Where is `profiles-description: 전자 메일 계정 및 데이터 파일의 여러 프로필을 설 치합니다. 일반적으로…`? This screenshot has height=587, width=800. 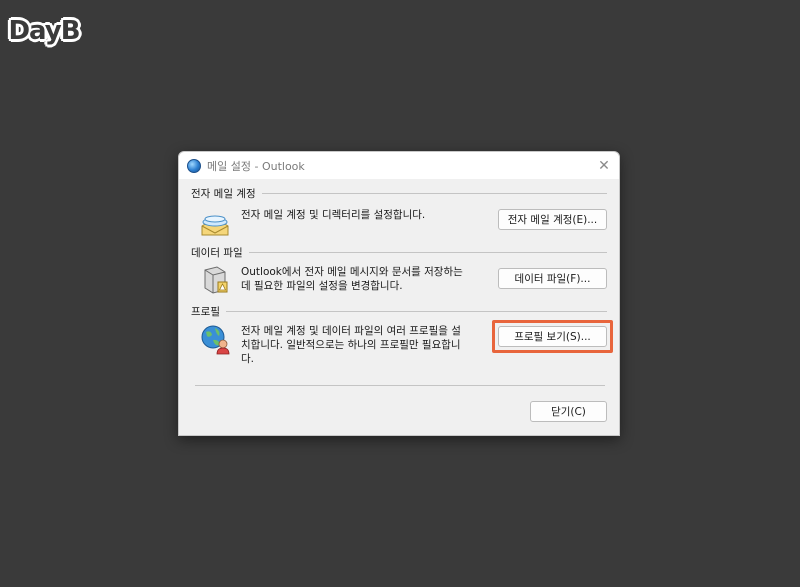 profiles-description: 전자 메일 계정 및 데이터 파일의 여러 프로필을 설 치합니다. 일반적으로… is located at coordinates (351, 345).